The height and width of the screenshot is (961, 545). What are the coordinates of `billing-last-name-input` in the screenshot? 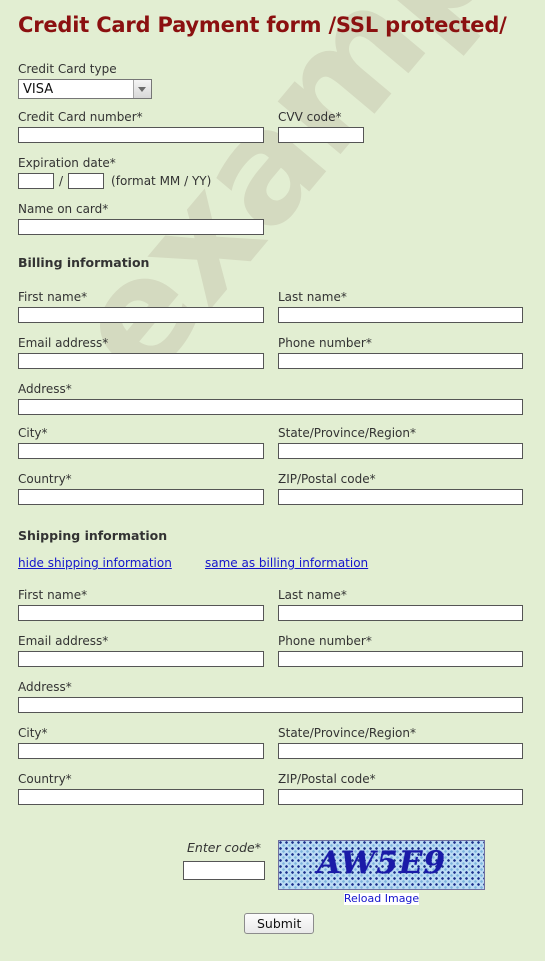 It's located at (400, 315).